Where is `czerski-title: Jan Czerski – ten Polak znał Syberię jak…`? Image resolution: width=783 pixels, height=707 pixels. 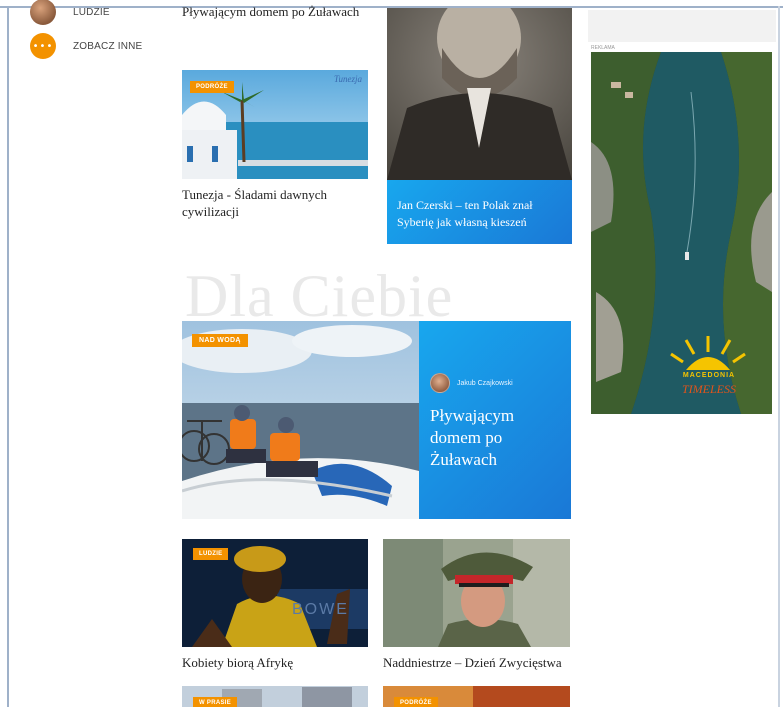 czerski-title: Jan Czerski – ten Polak znał Syberię jak… is located at coordinates (465, 214).